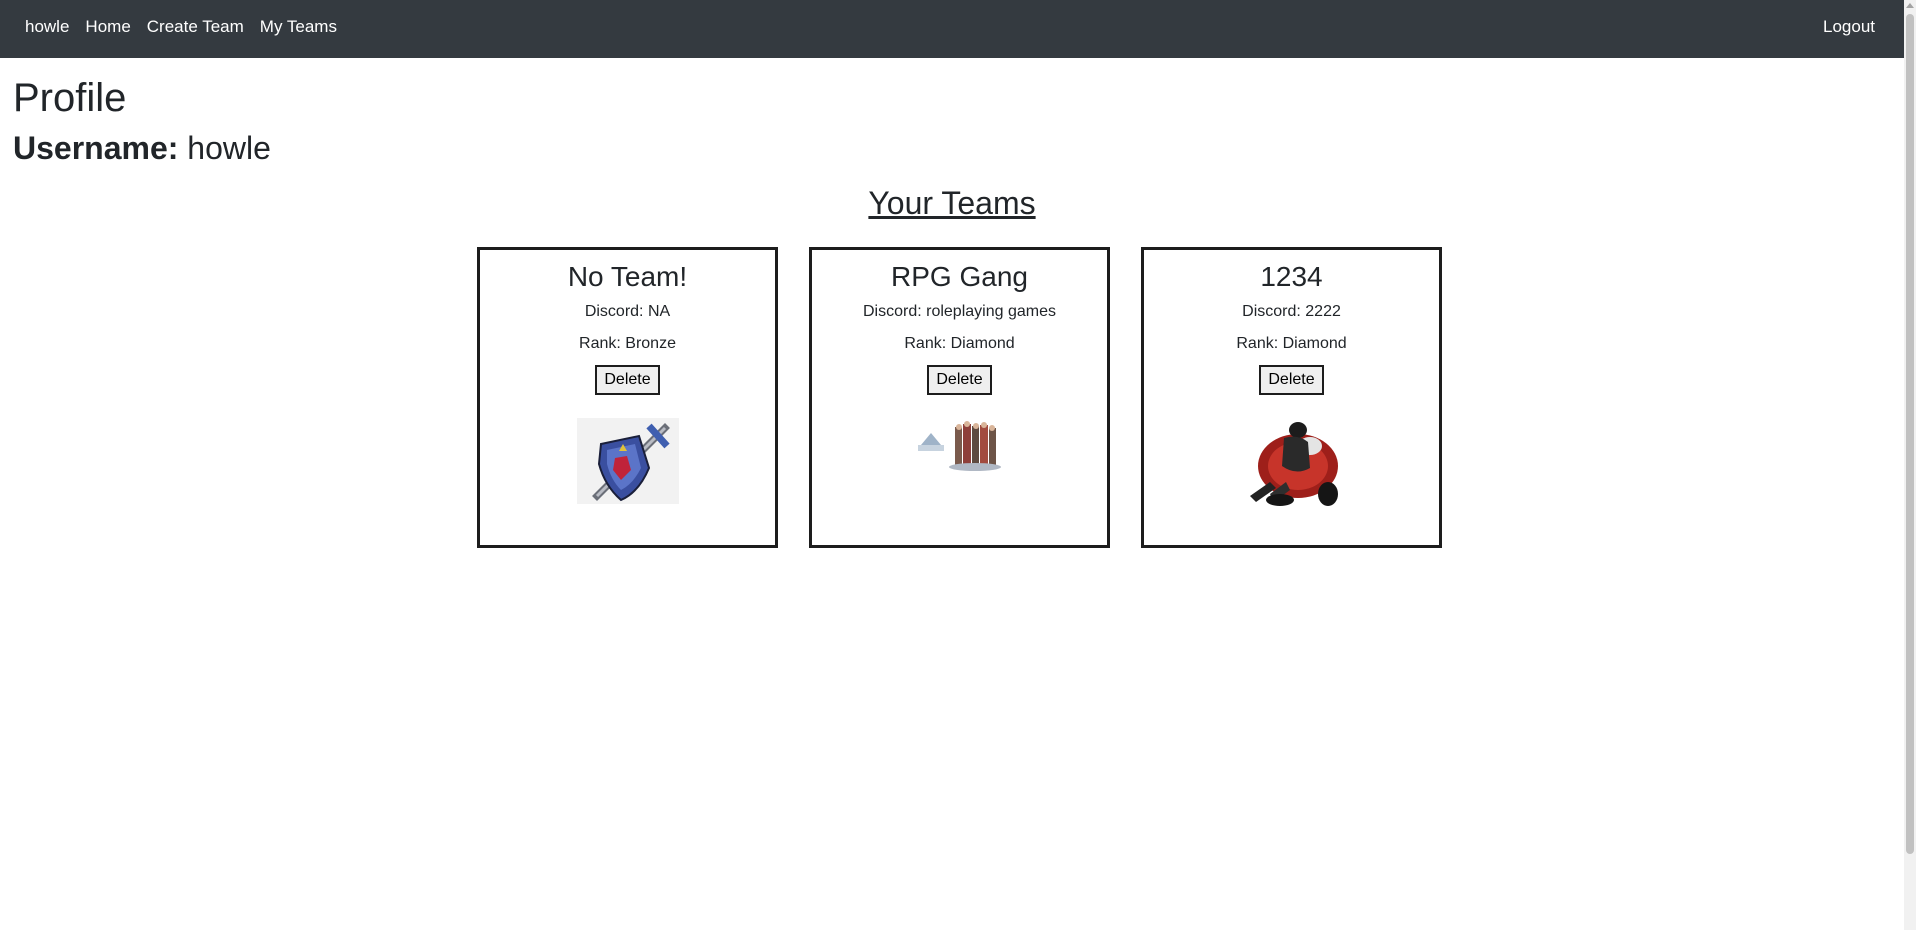 This screenshot has height=930, width=1916. What do you see at coordinates (627, 311) in the screenshot?
I see `team-discord: Discord: NA` at bounding box center [627, 311].